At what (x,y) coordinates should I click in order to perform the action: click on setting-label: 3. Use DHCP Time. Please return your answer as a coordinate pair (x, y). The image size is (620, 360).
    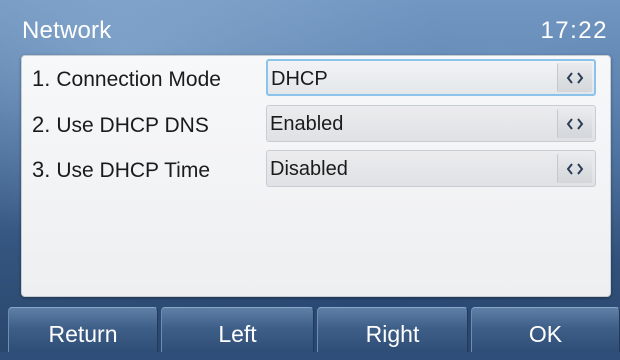
    Looking at the image, I should click on (121, 170).